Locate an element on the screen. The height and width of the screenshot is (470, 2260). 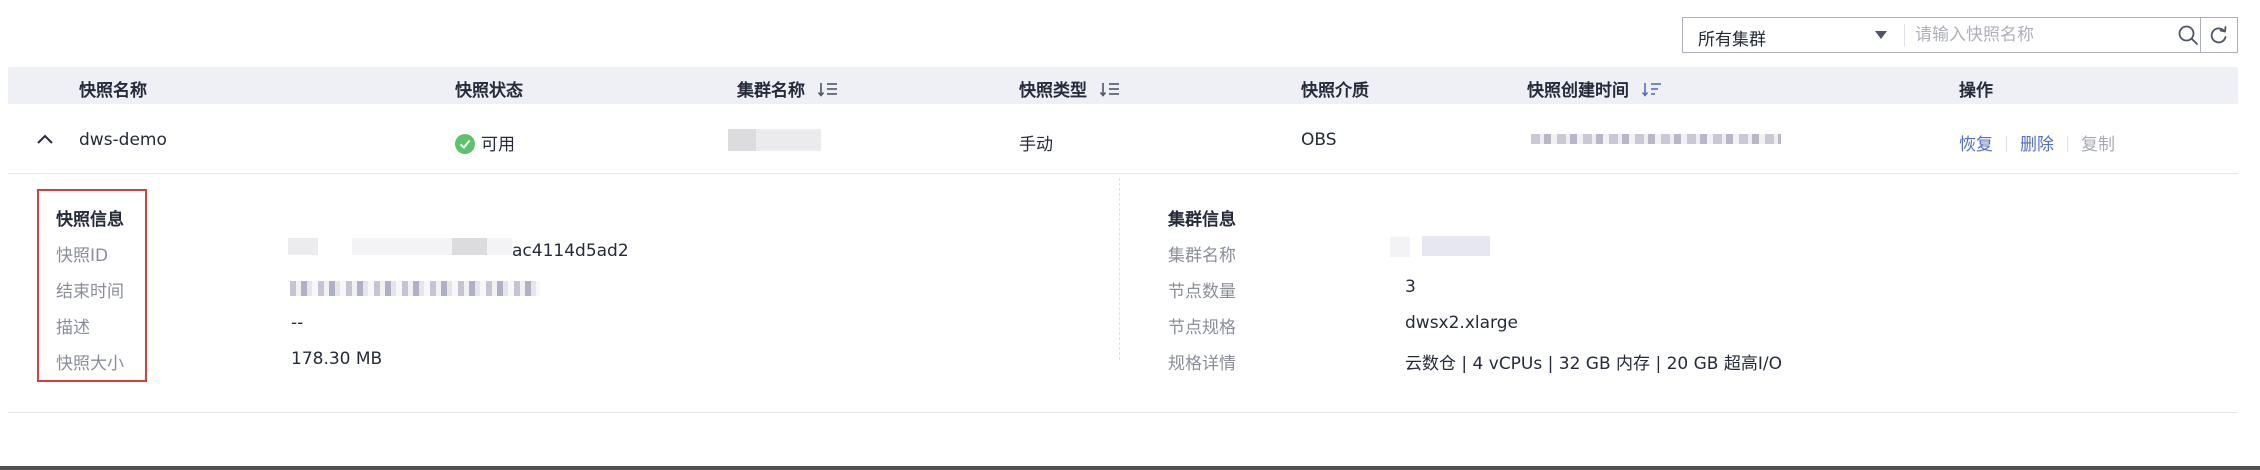
cluster-select: 所有集群 is located at coordinates (1793, 35).